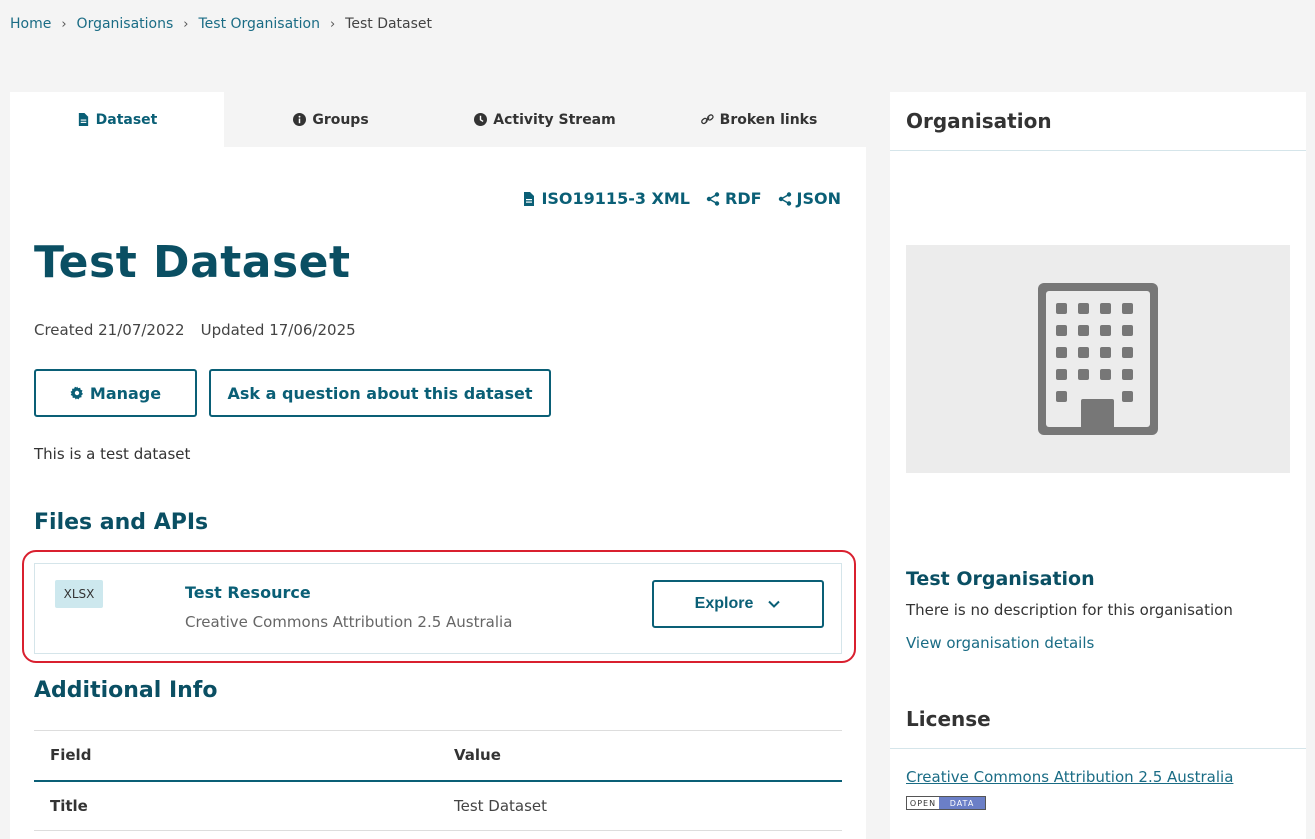  I want to click on rdf-link: RDF, so click(734, 198).